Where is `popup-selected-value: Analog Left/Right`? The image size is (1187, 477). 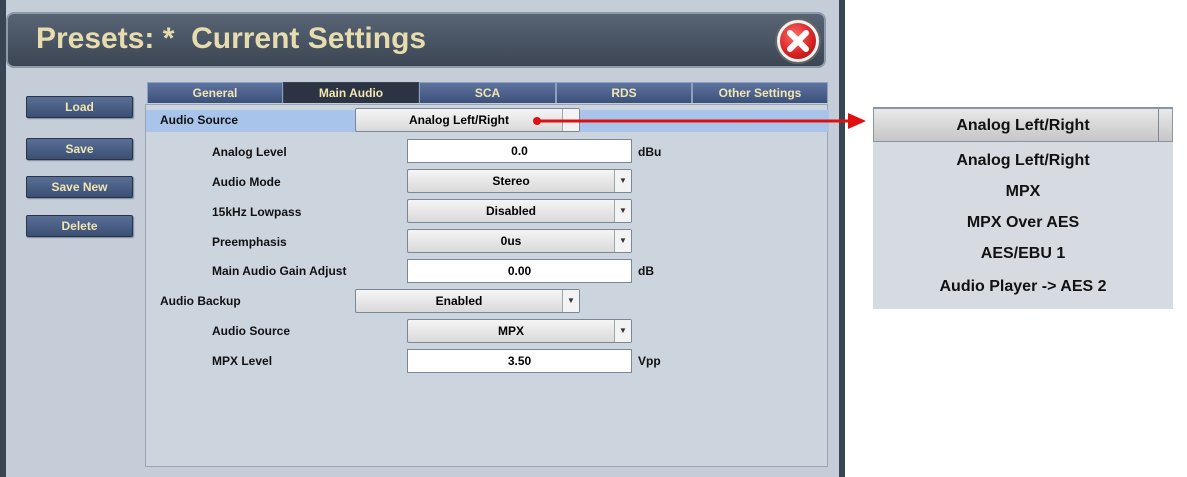
popup-selected-value: Analog Left/Right is located at coordinates (1023, 125).